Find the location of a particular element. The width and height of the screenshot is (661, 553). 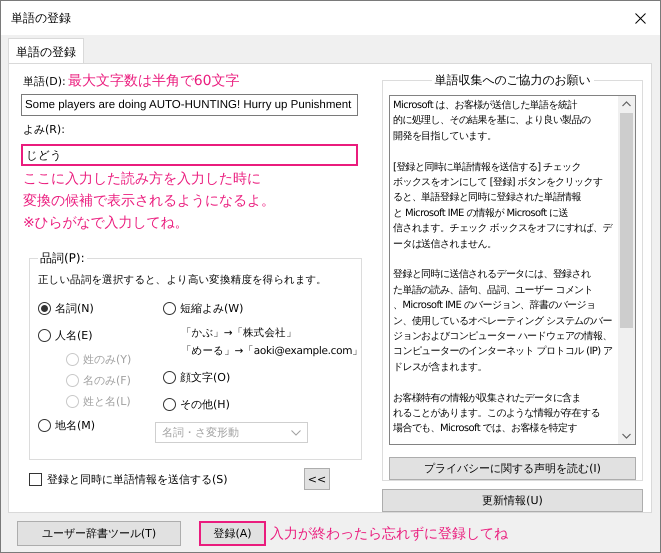

annotation-text: ※ひらがなで入力してね。 is located at coordinates (106, 223).